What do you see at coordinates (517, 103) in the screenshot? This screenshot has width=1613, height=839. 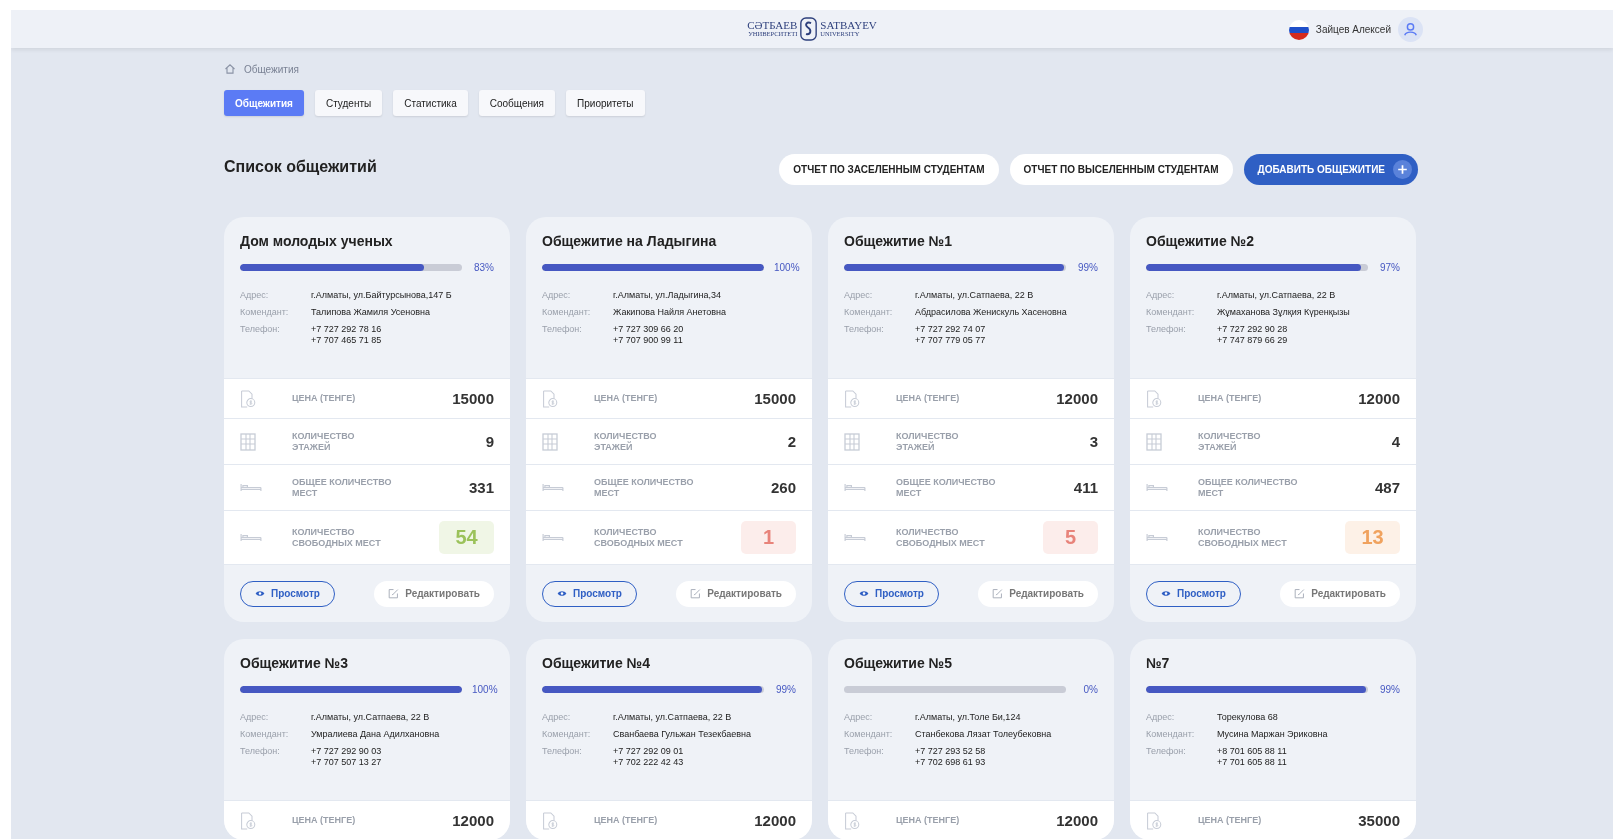 I see `tab: Сообщения` at bounding box center [517, 103].